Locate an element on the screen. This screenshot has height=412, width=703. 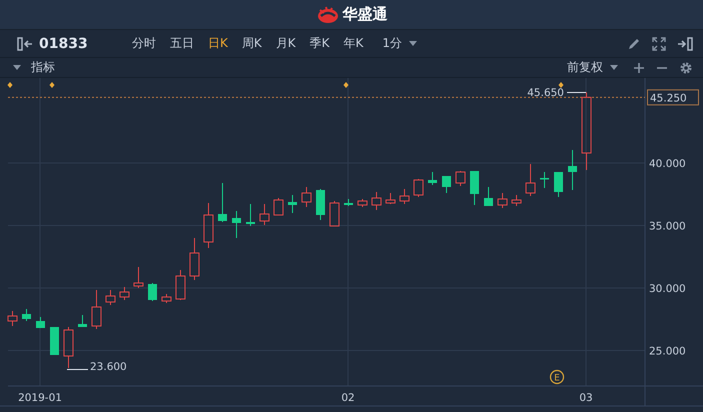
logo-text: 华盛通 is located at coordinates (365, 14).